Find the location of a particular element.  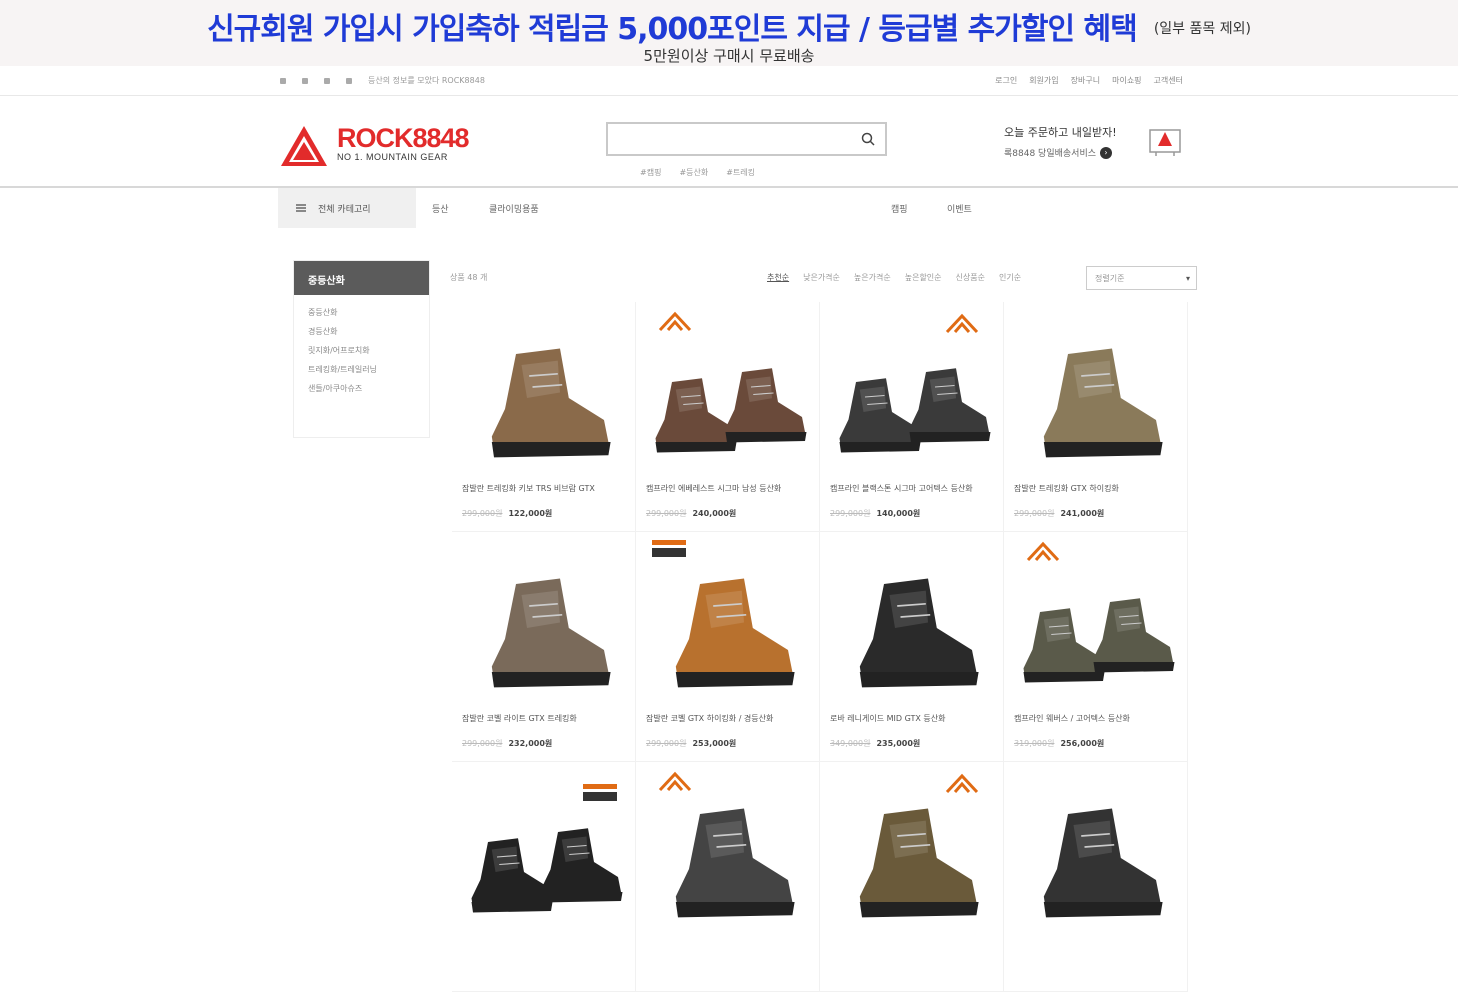

banner-note: (일부 품목 제외) is located at coordinates (1202, 29).